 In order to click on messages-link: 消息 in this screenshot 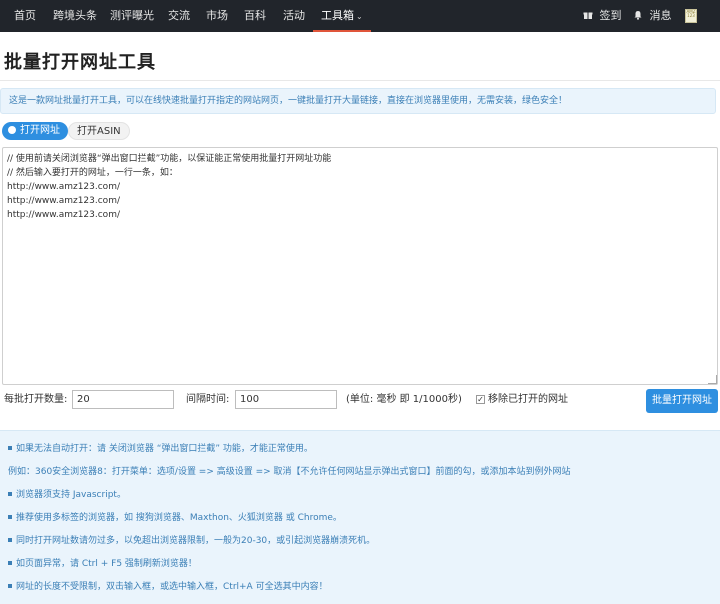, I will do `click(652, 16)`.